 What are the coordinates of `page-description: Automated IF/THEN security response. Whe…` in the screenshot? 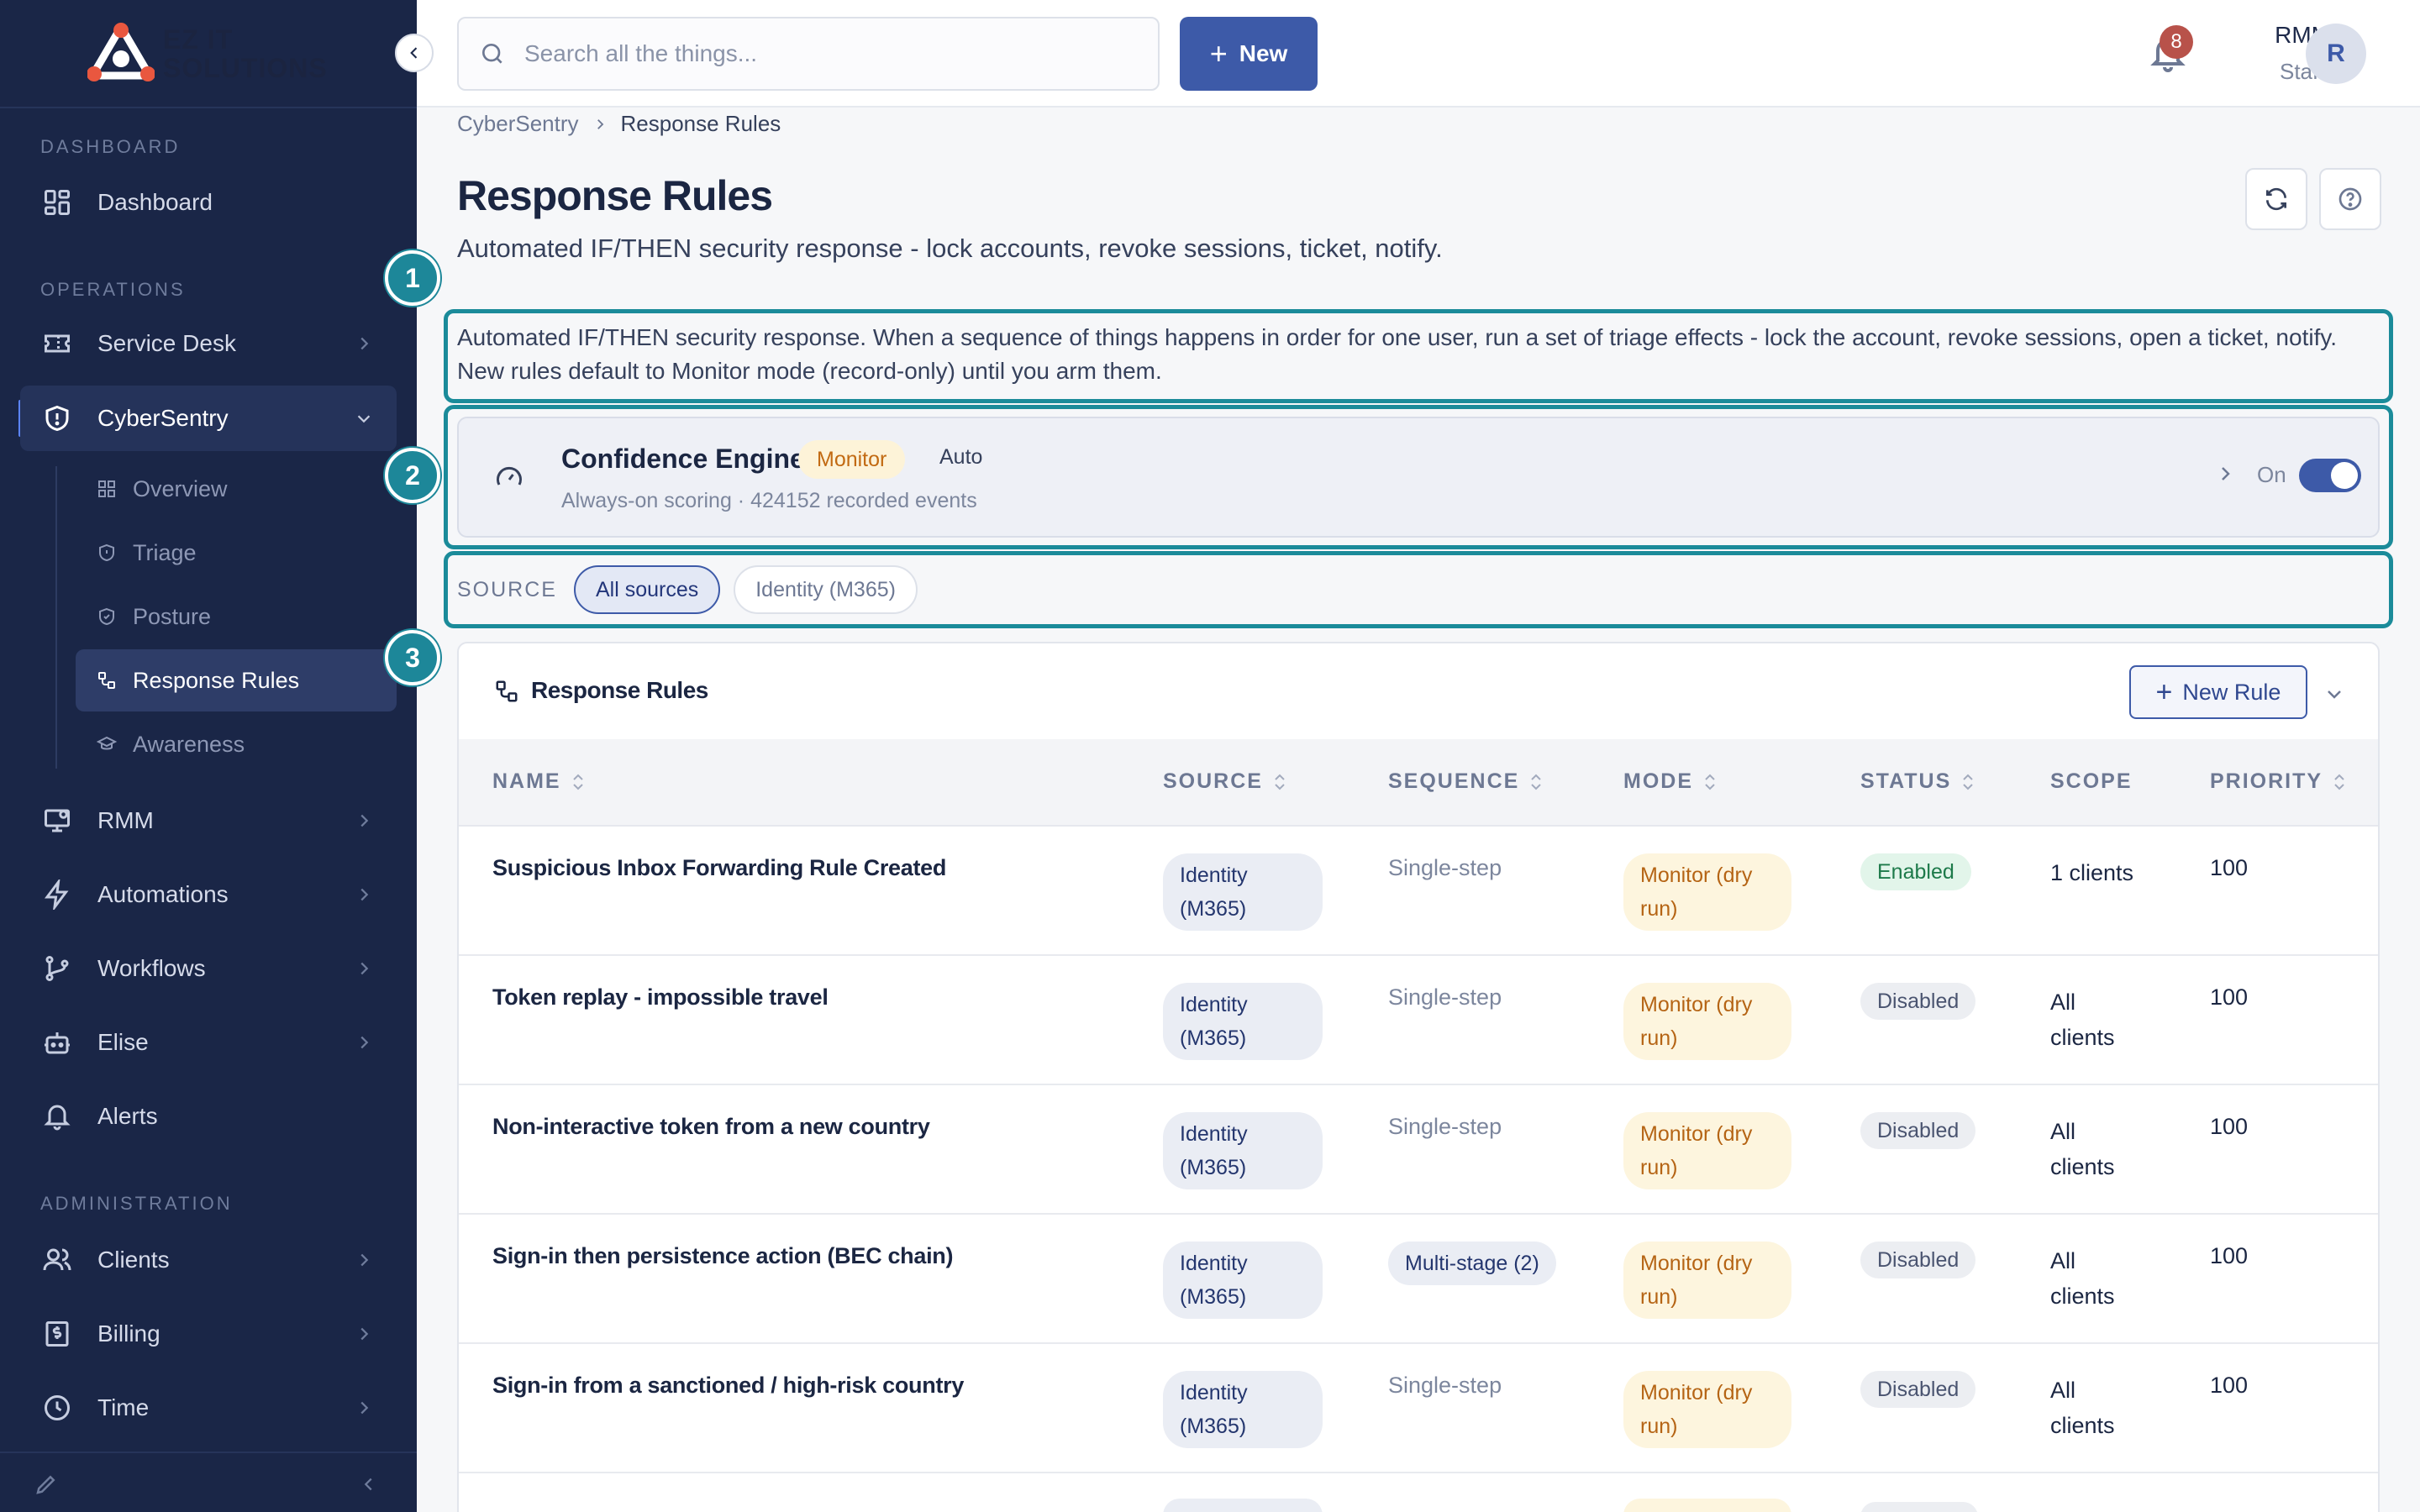 It's located at (1397, 354).